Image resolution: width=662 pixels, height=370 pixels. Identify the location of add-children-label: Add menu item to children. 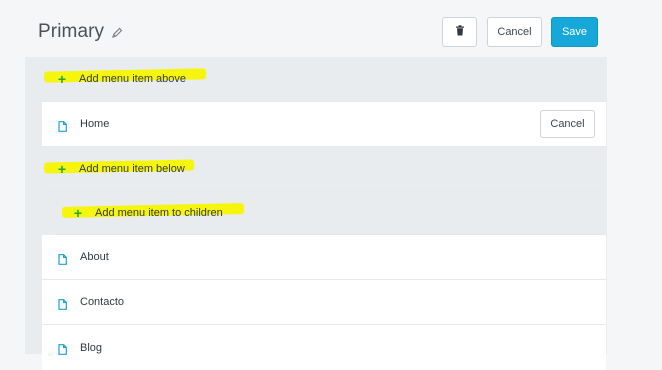
(159, 213).